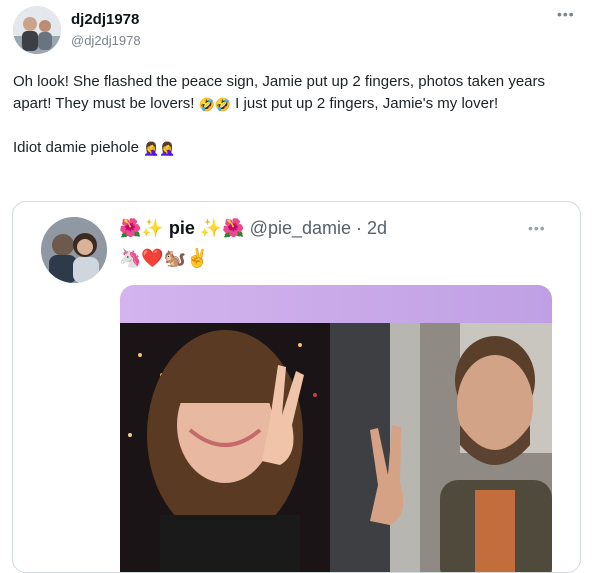 The image size is (595, 573). What do you see at coordinates (37, 30) in the screenshot?
I see `author-avatar` at bounding box center [37, 30].